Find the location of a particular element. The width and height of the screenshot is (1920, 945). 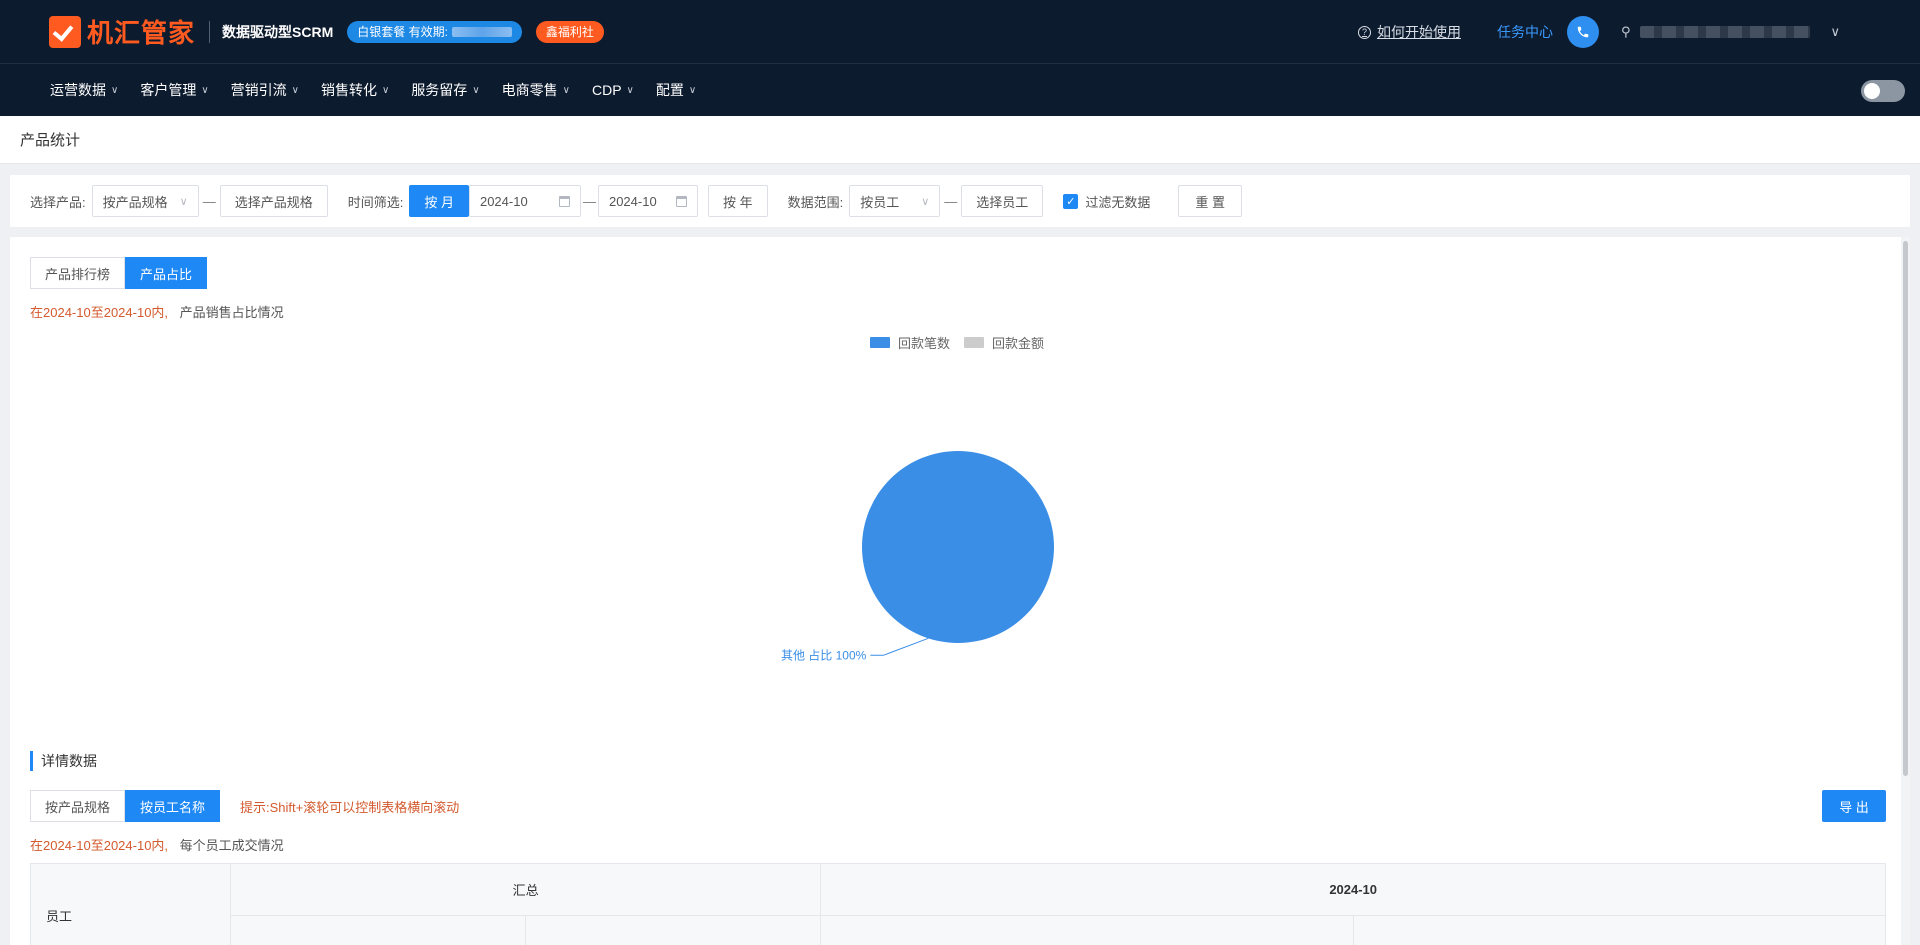

product-mode-value: 按产品规格 is located at coordinates (135, 202).